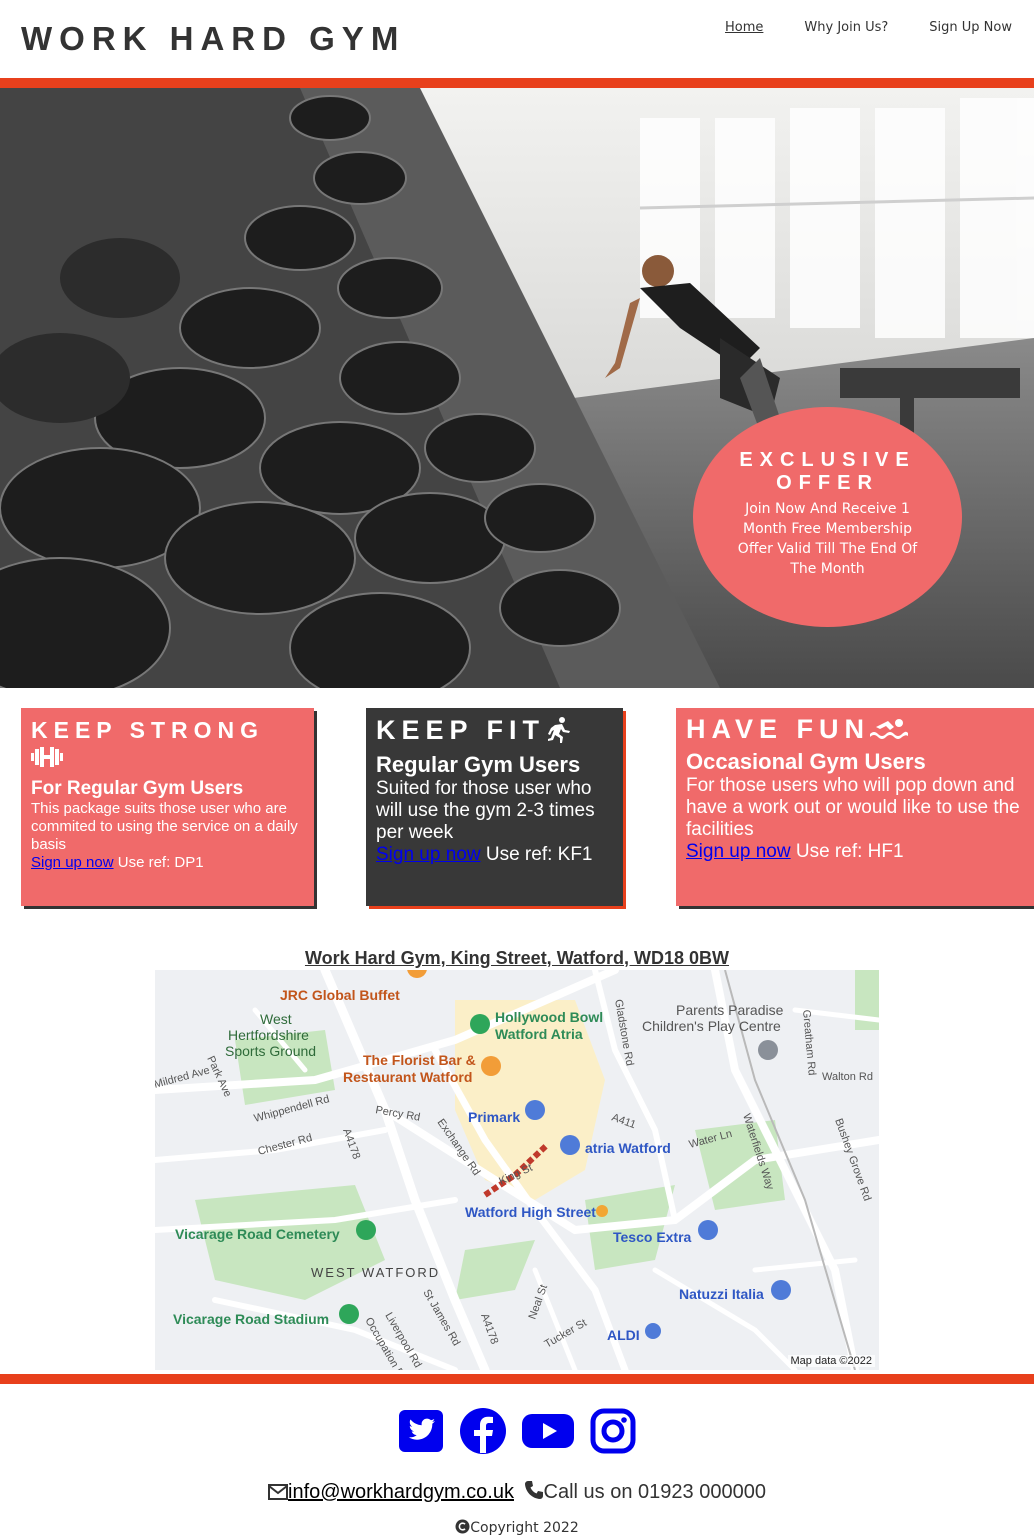  What do you see at coordinates (478, 764) in the screenshot?
I see `card-subtitle: Regular Gym Users` at bounding box center [478, 764].